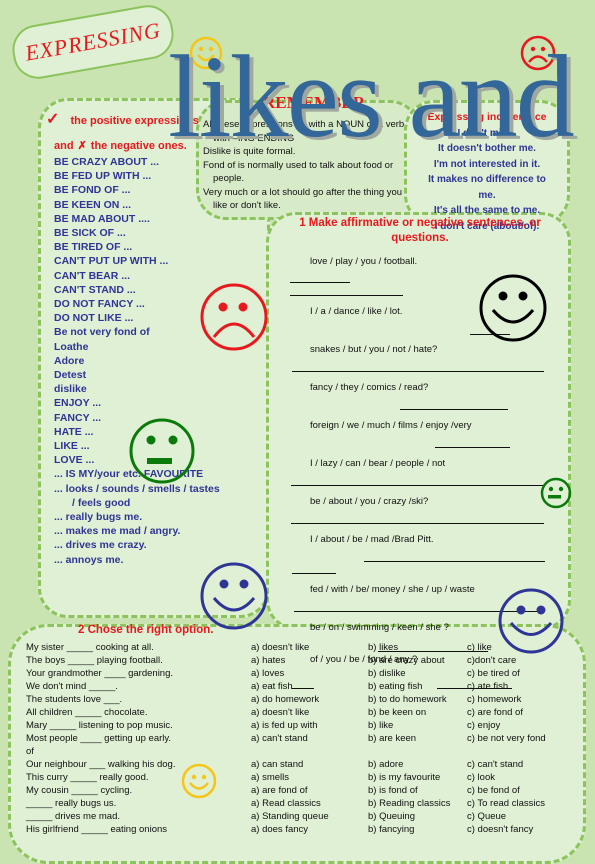  Describe the element at coordinates (397, 712) in the screenshot. I see `option-b: b) be keen on` at that location.